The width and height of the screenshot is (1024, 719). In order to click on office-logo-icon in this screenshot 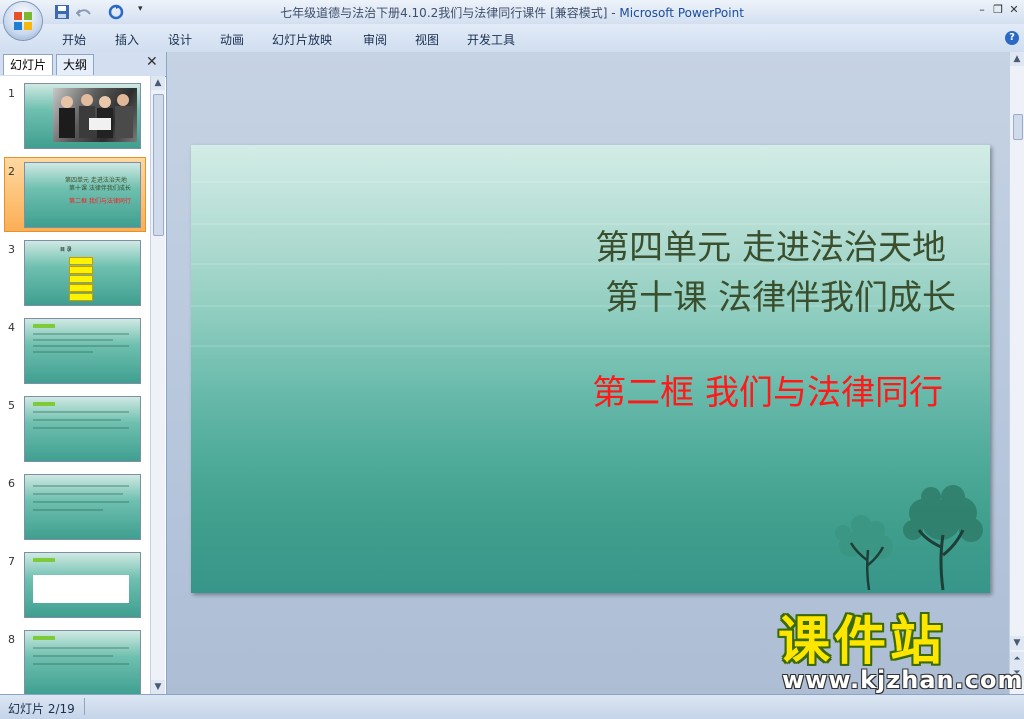, I will do `click(23, 21)`.